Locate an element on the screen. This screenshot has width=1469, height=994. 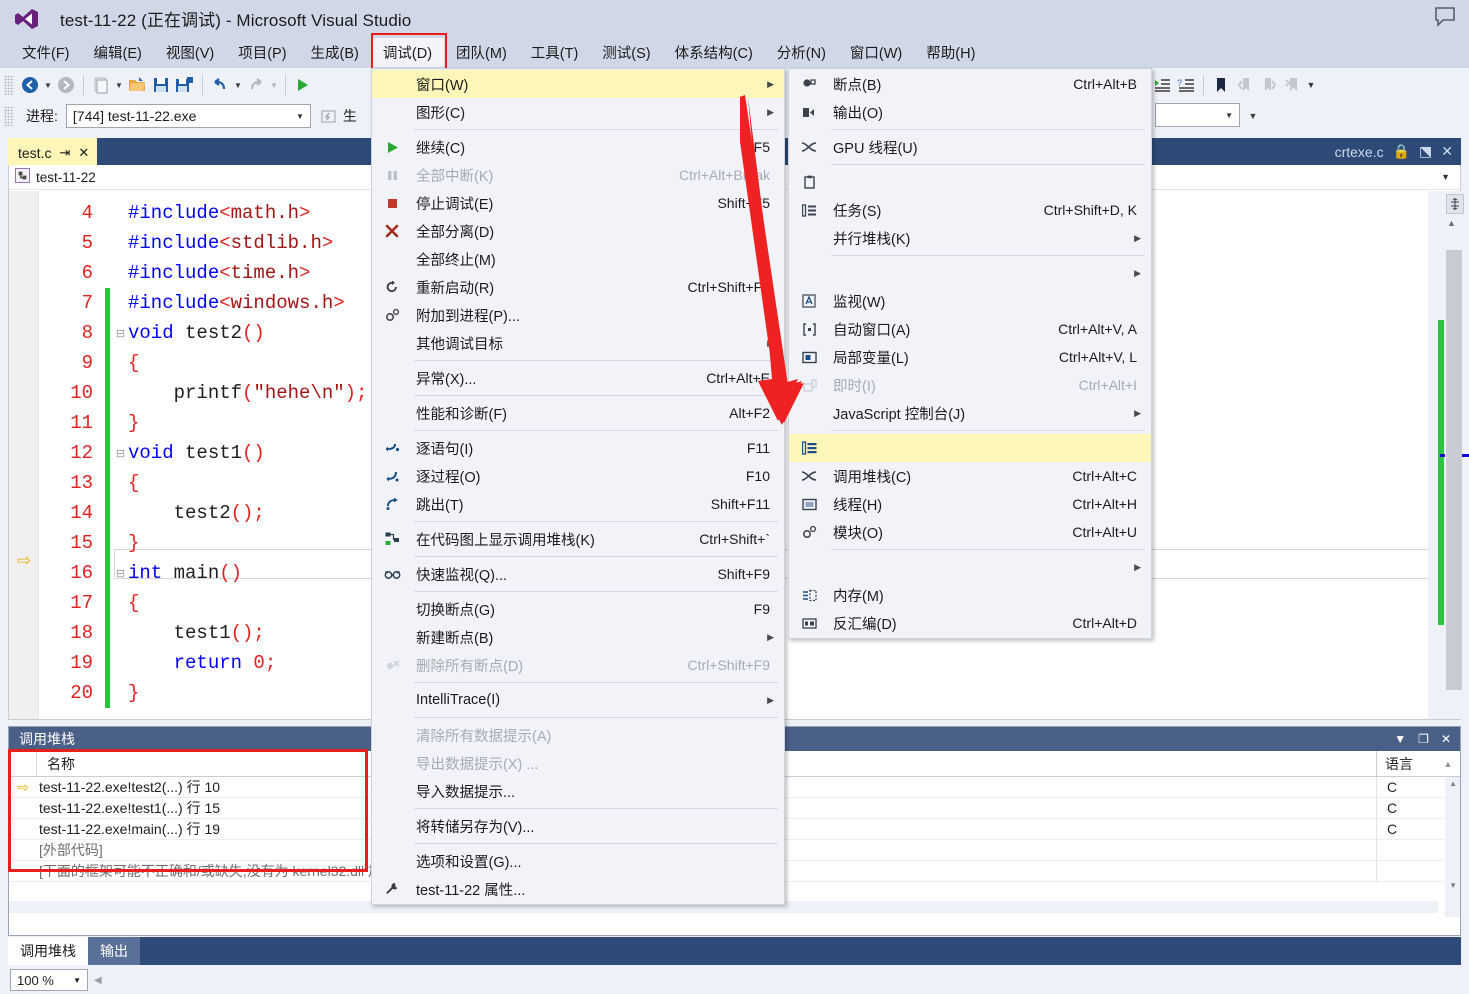
menu-build: 生成(B) is located at coordinates (335, 52).